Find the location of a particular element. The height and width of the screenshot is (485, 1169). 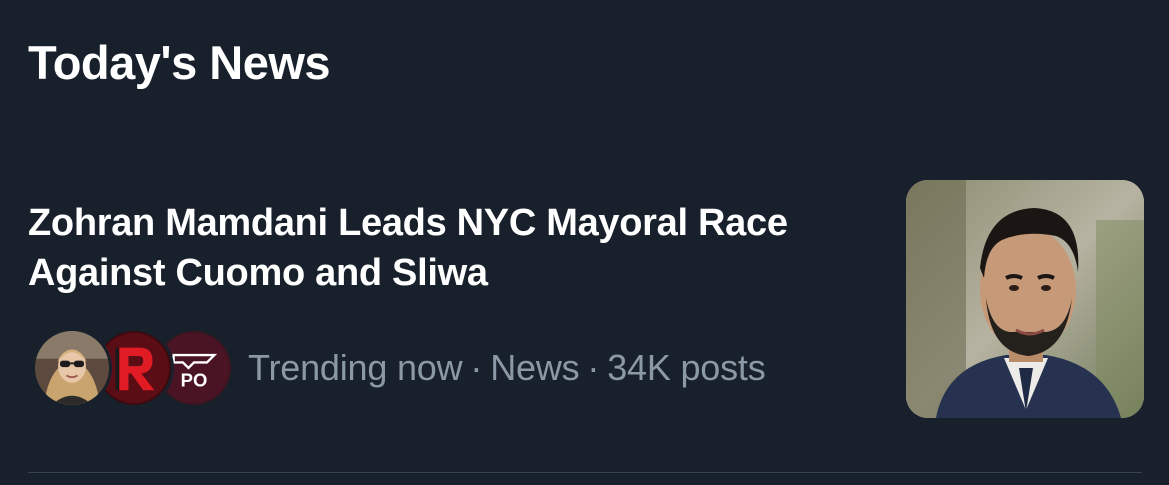

woman-sunglasses-avatar is located at coordinates (72, 368).